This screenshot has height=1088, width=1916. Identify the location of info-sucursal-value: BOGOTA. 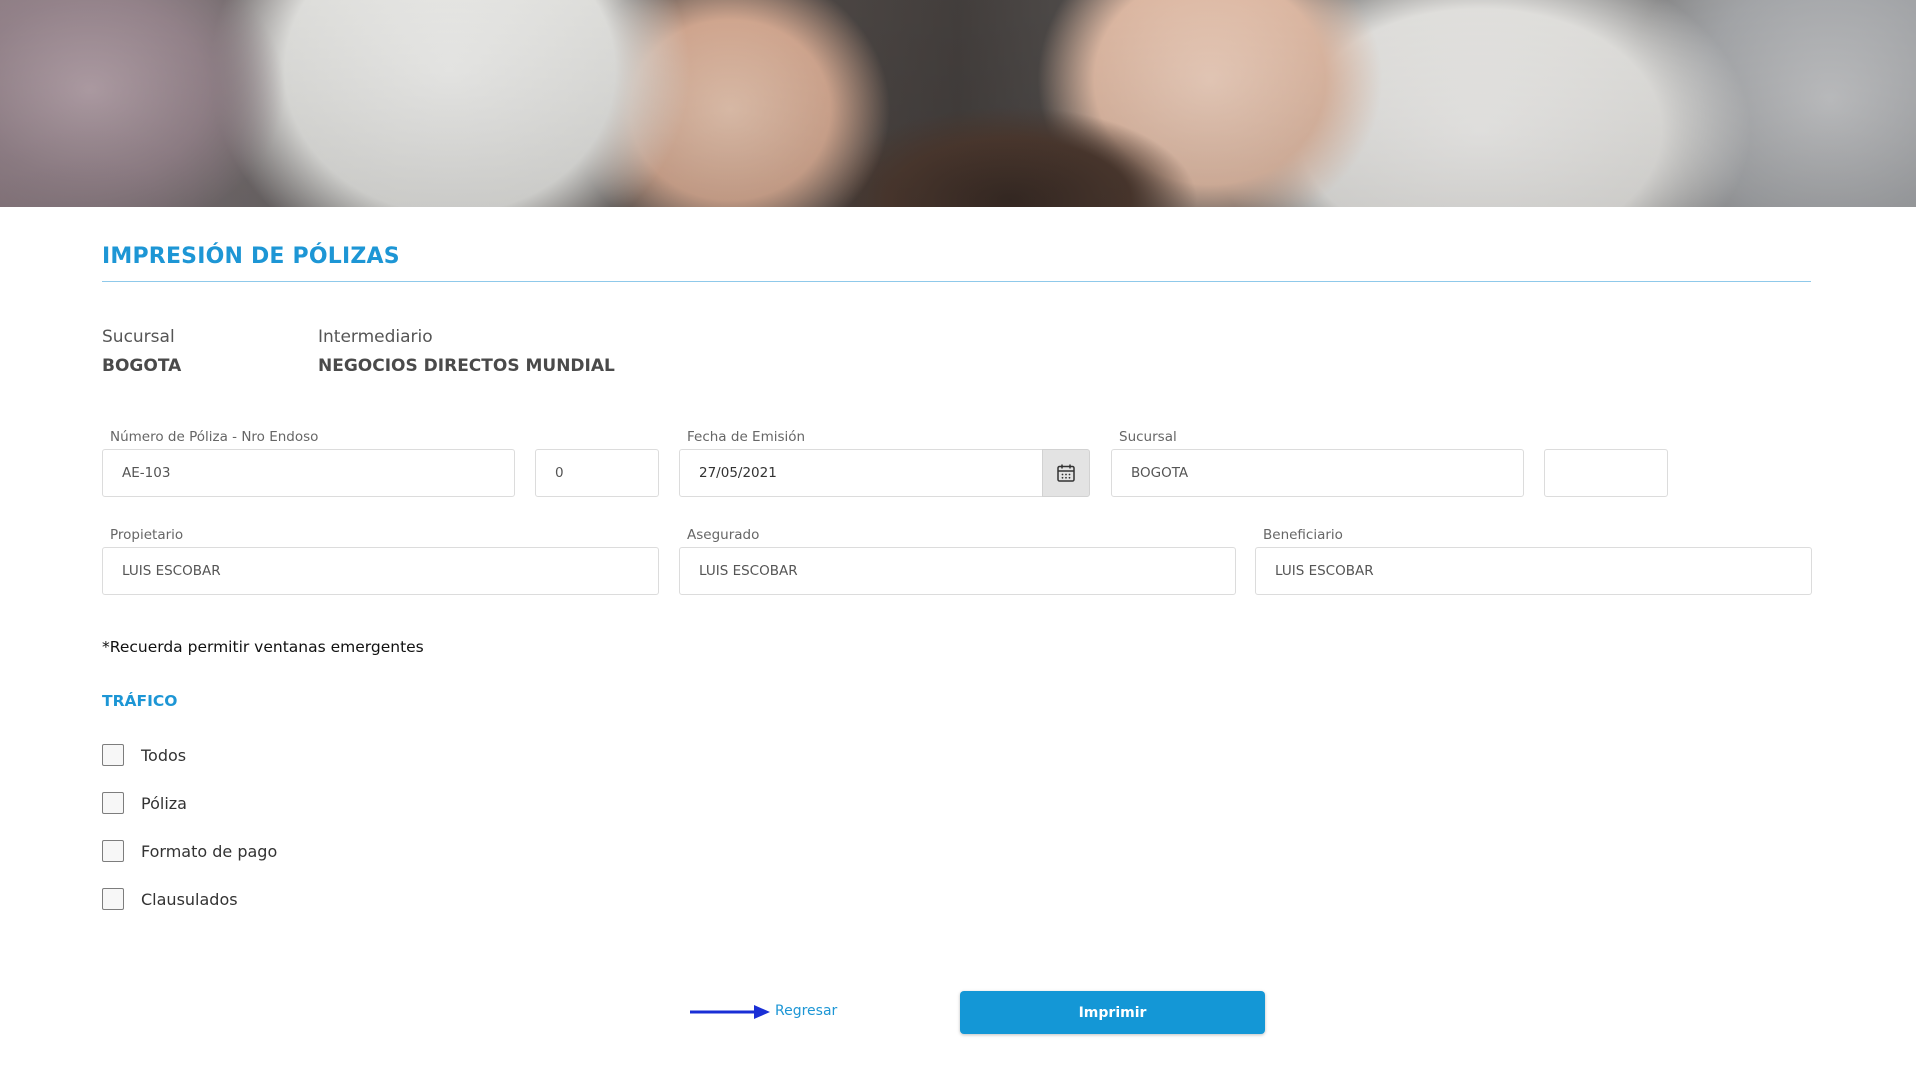
(142, 366).